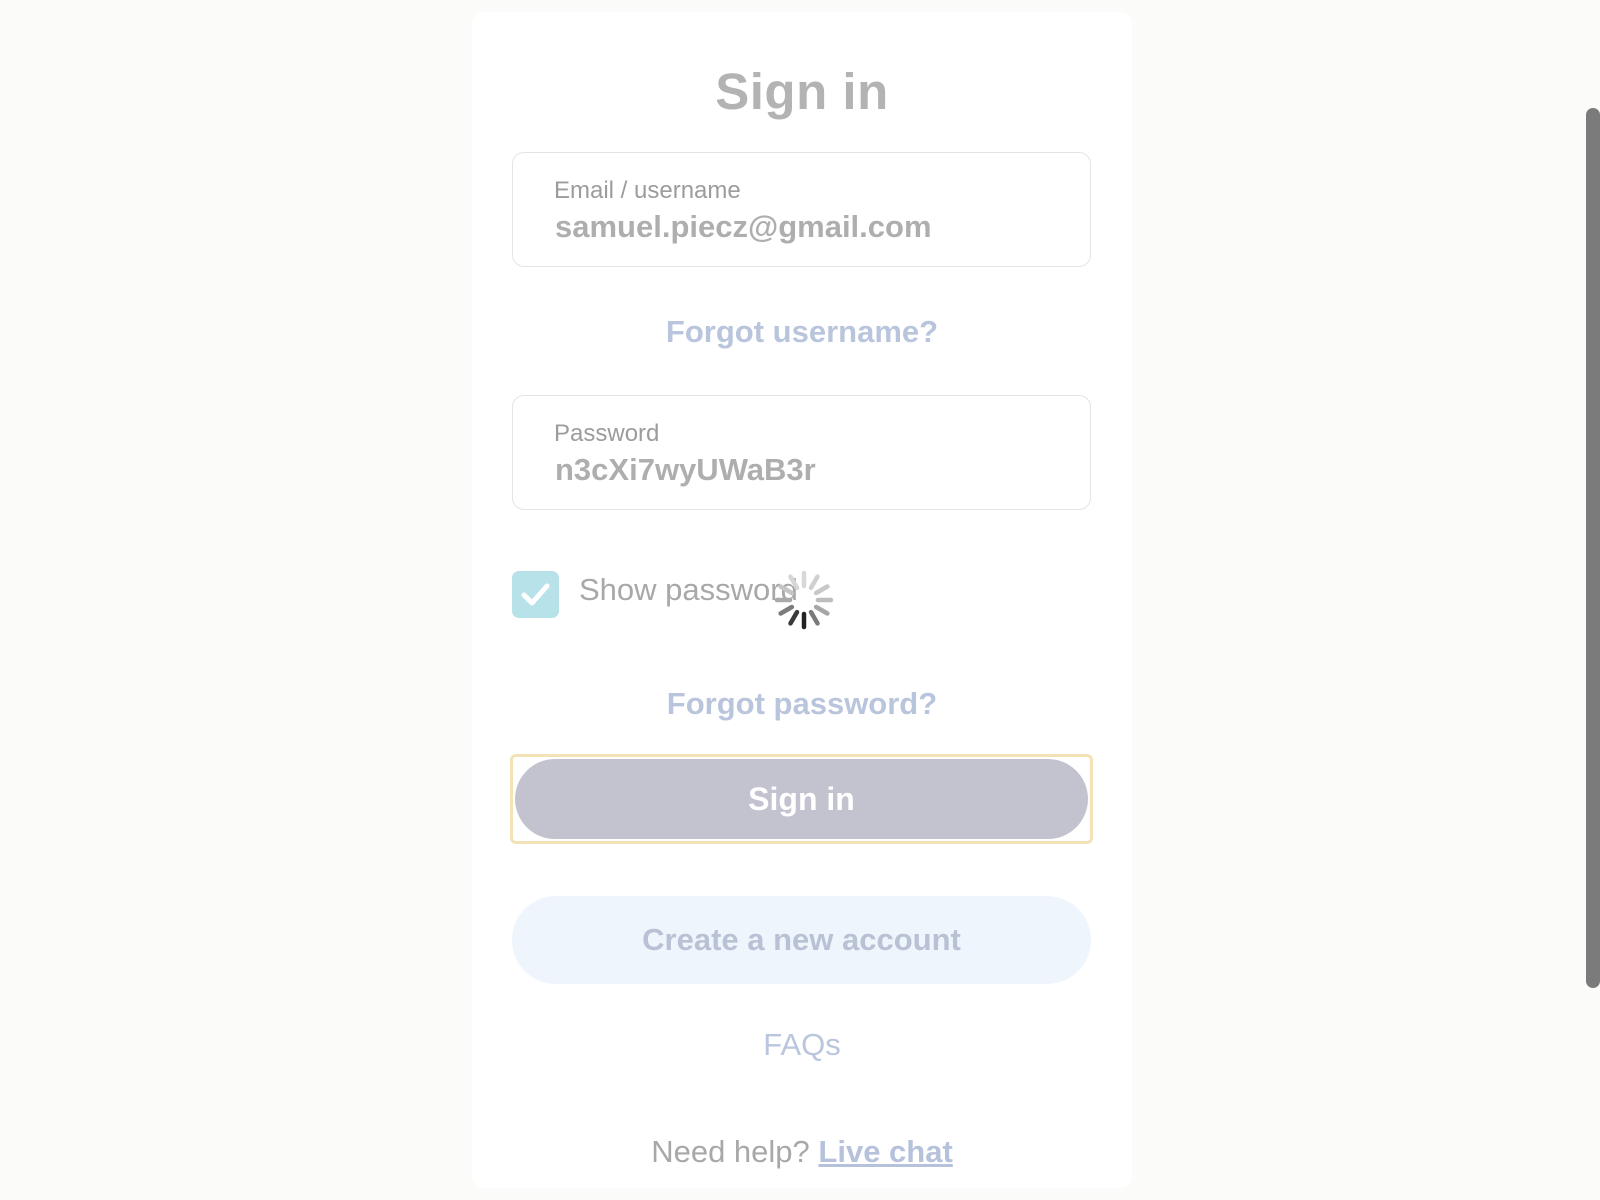  Describe the element at coordinates (1593, 548) in the screenshot. I see `scrollbar` at that location.